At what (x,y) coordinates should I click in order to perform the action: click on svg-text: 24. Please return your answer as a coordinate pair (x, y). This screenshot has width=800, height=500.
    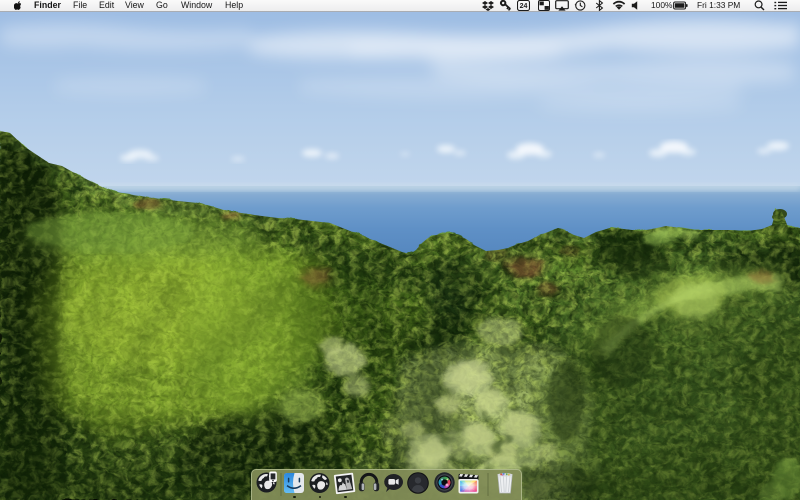
    Looking at the image, I should click on (524, 6).